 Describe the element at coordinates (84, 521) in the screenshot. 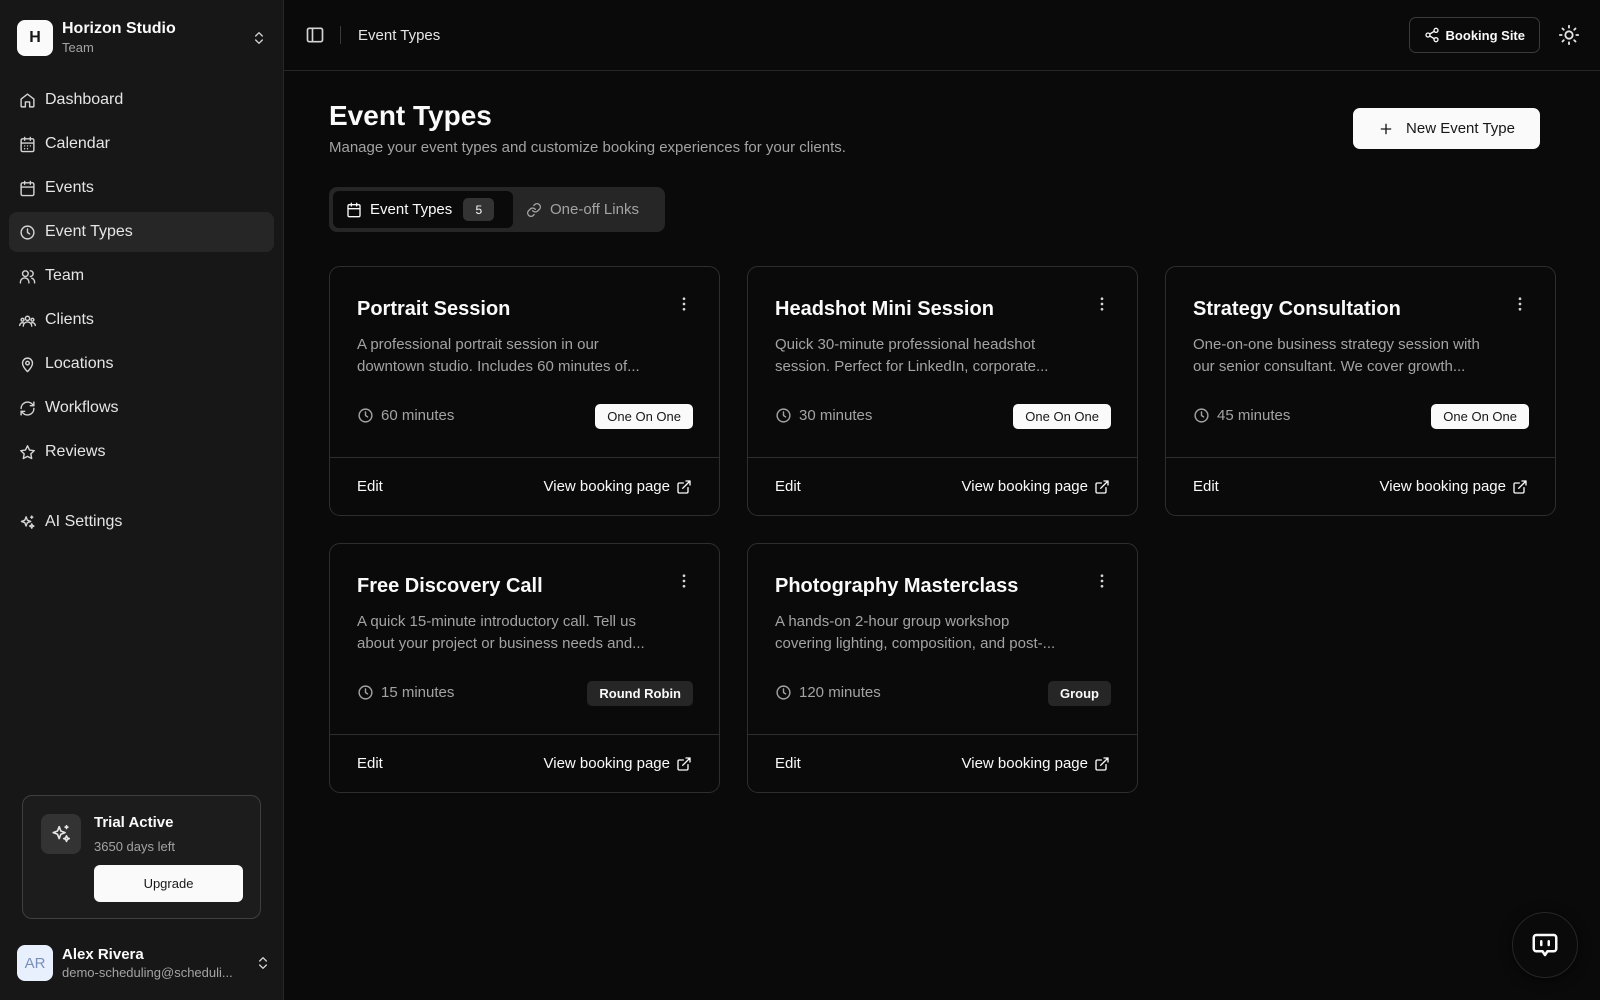

I see `sidebar-item-label: AI Settings` at that location.